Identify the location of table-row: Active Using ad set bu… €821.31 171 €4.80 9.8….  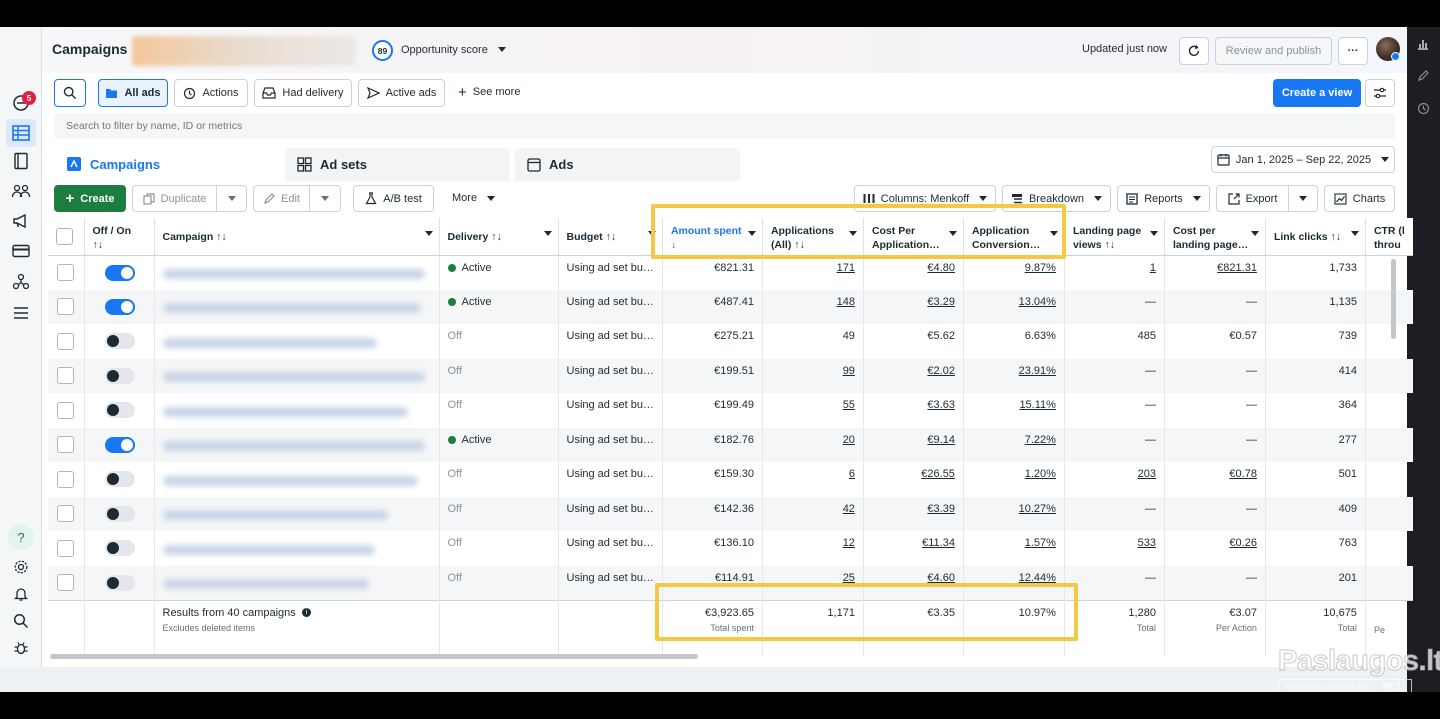
(730, 272).